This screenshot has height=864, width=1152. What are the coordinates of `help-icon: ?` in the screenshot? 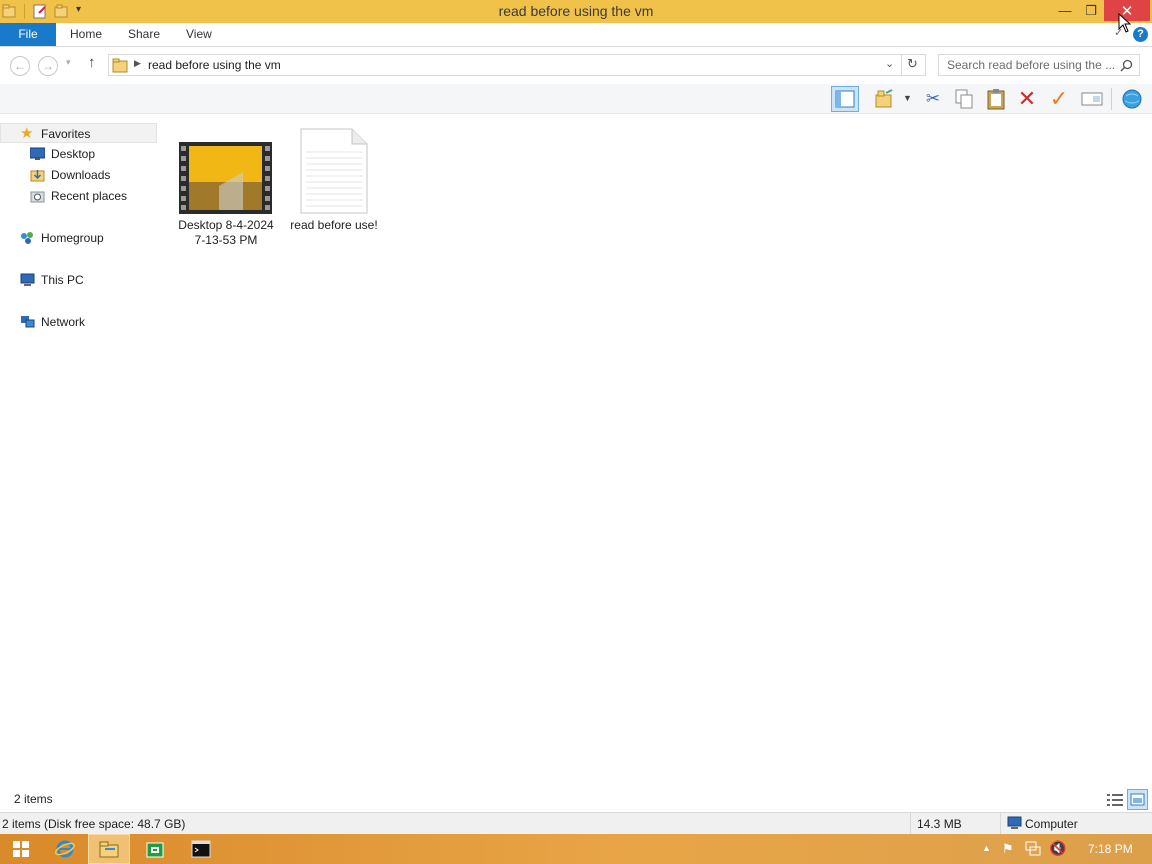 It's located at (1140, 34).